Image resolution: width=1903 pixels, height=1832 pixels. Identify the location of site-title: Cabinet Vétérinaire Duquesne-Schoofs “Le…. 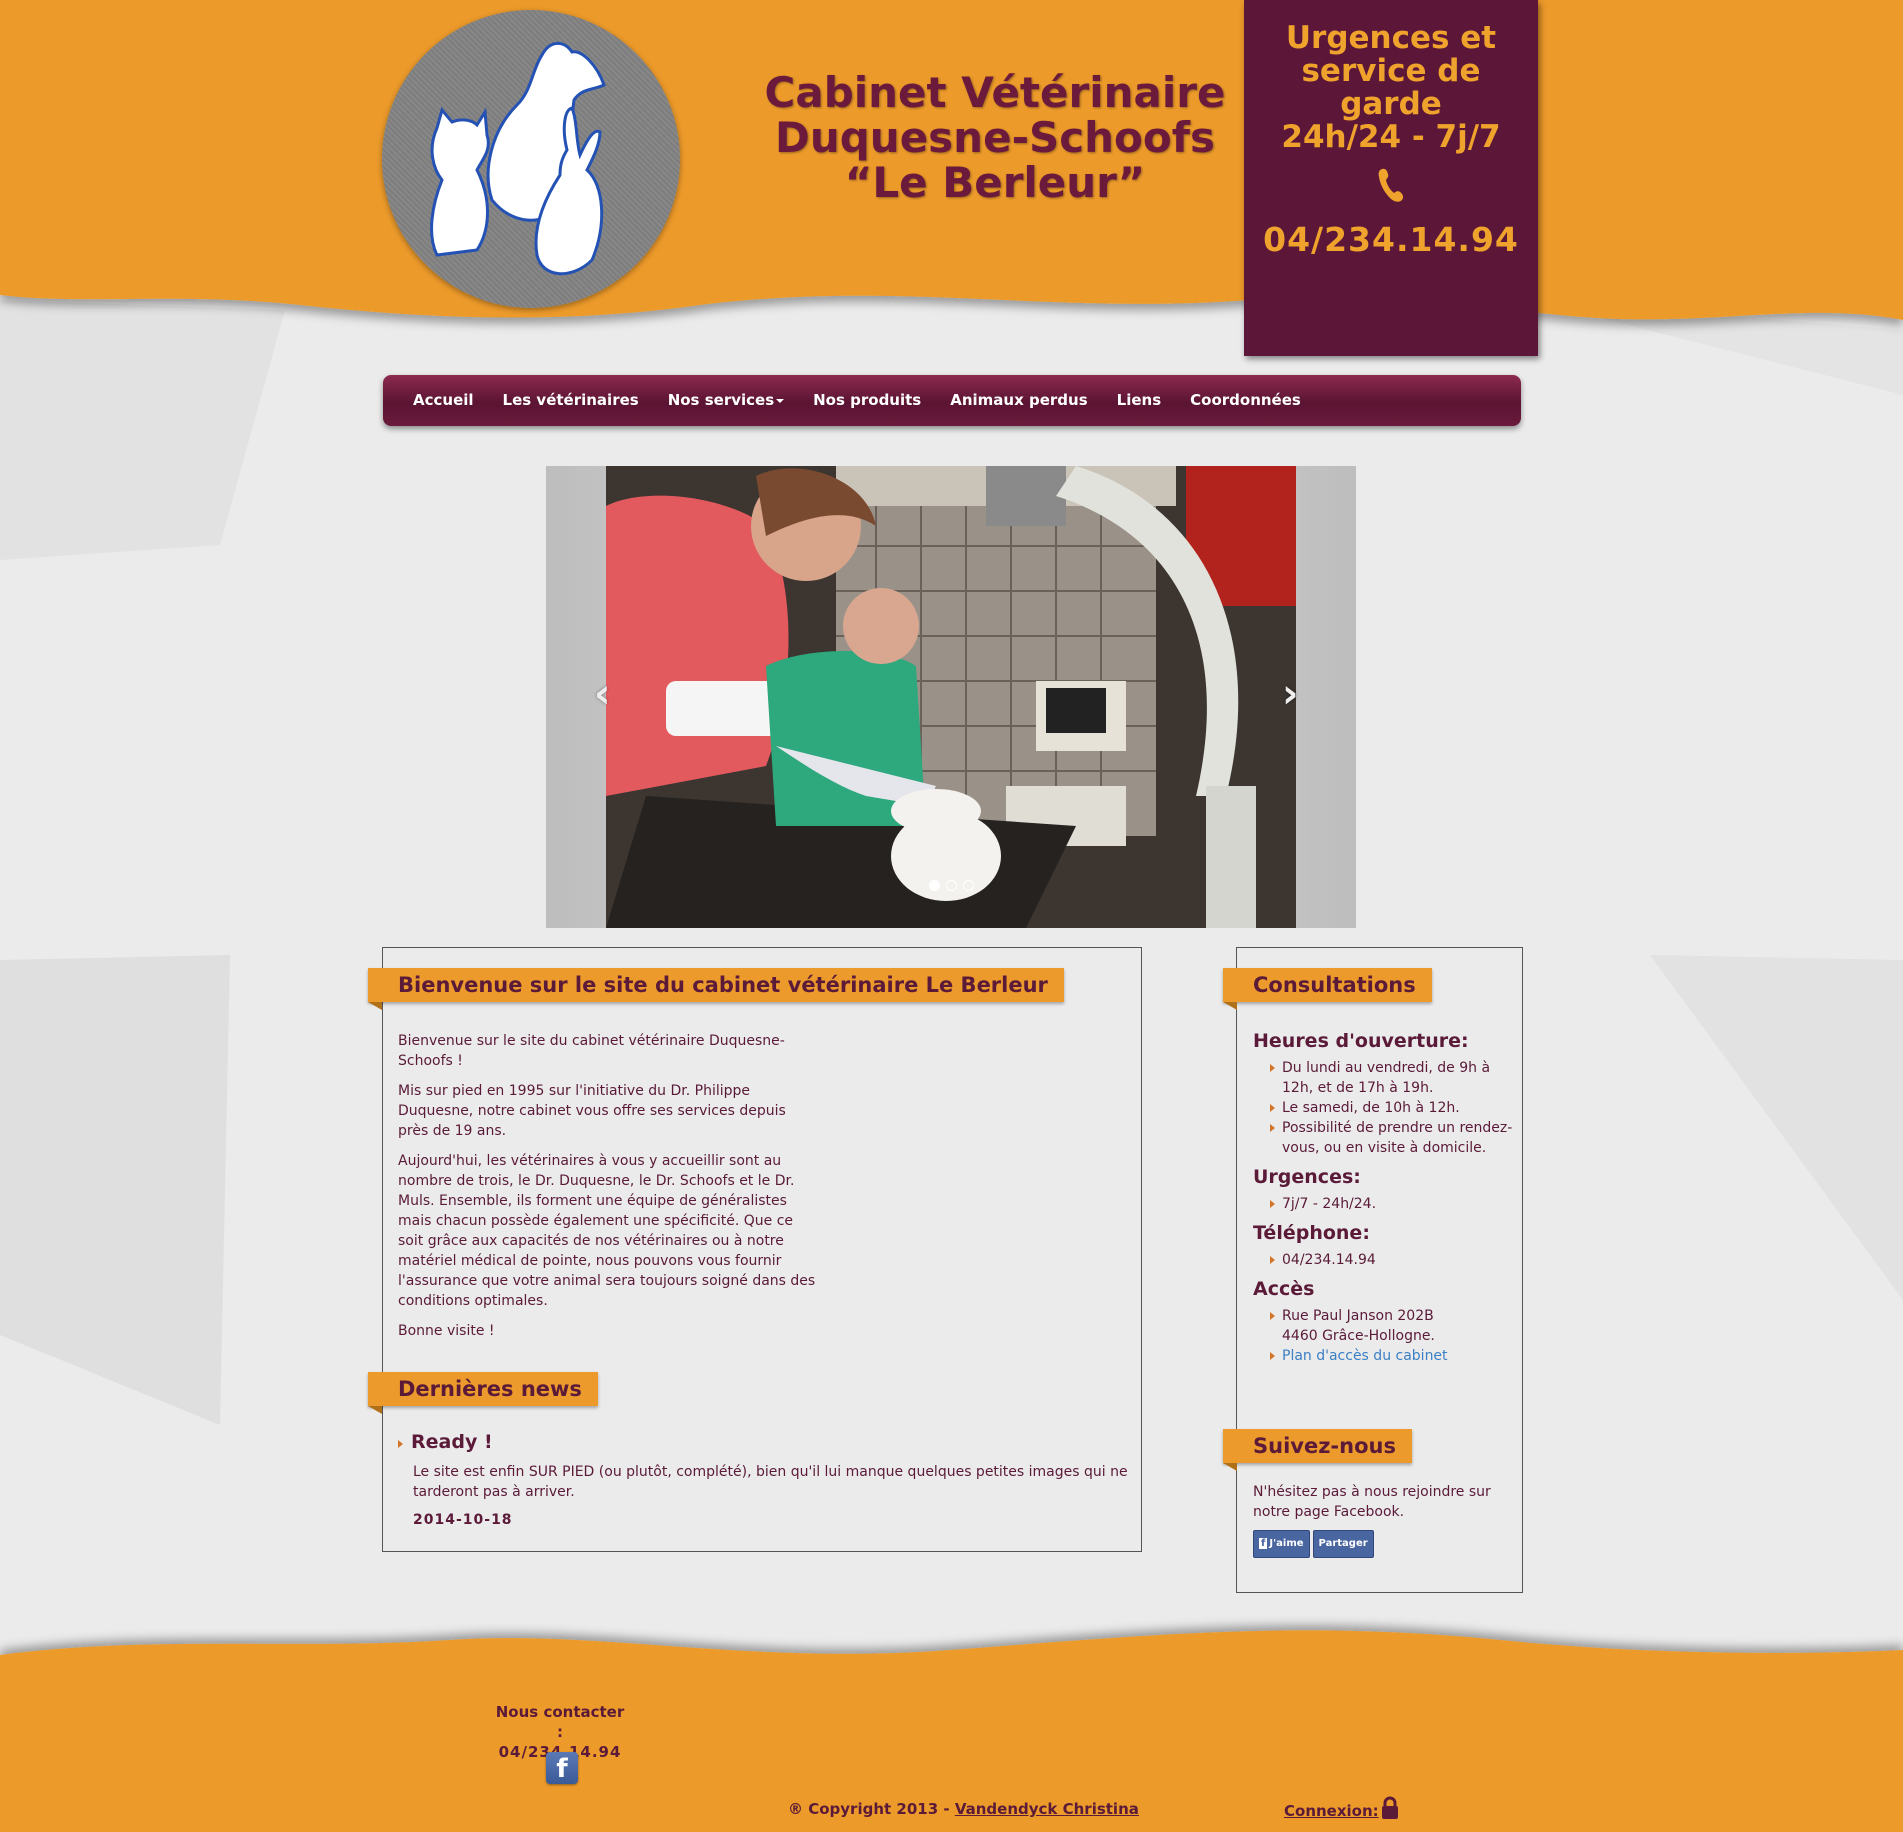
(995, 137).